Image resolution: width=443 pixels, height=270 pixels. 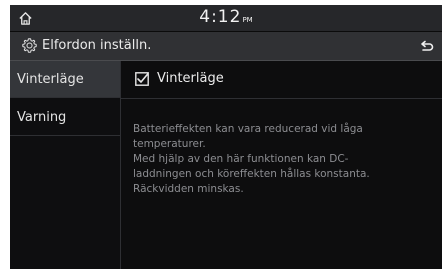 What do you see at coordinates (226, 46) in the screenshot?
I see `title-bar: Elfordon inställn.` at bounding box center [226, 46].